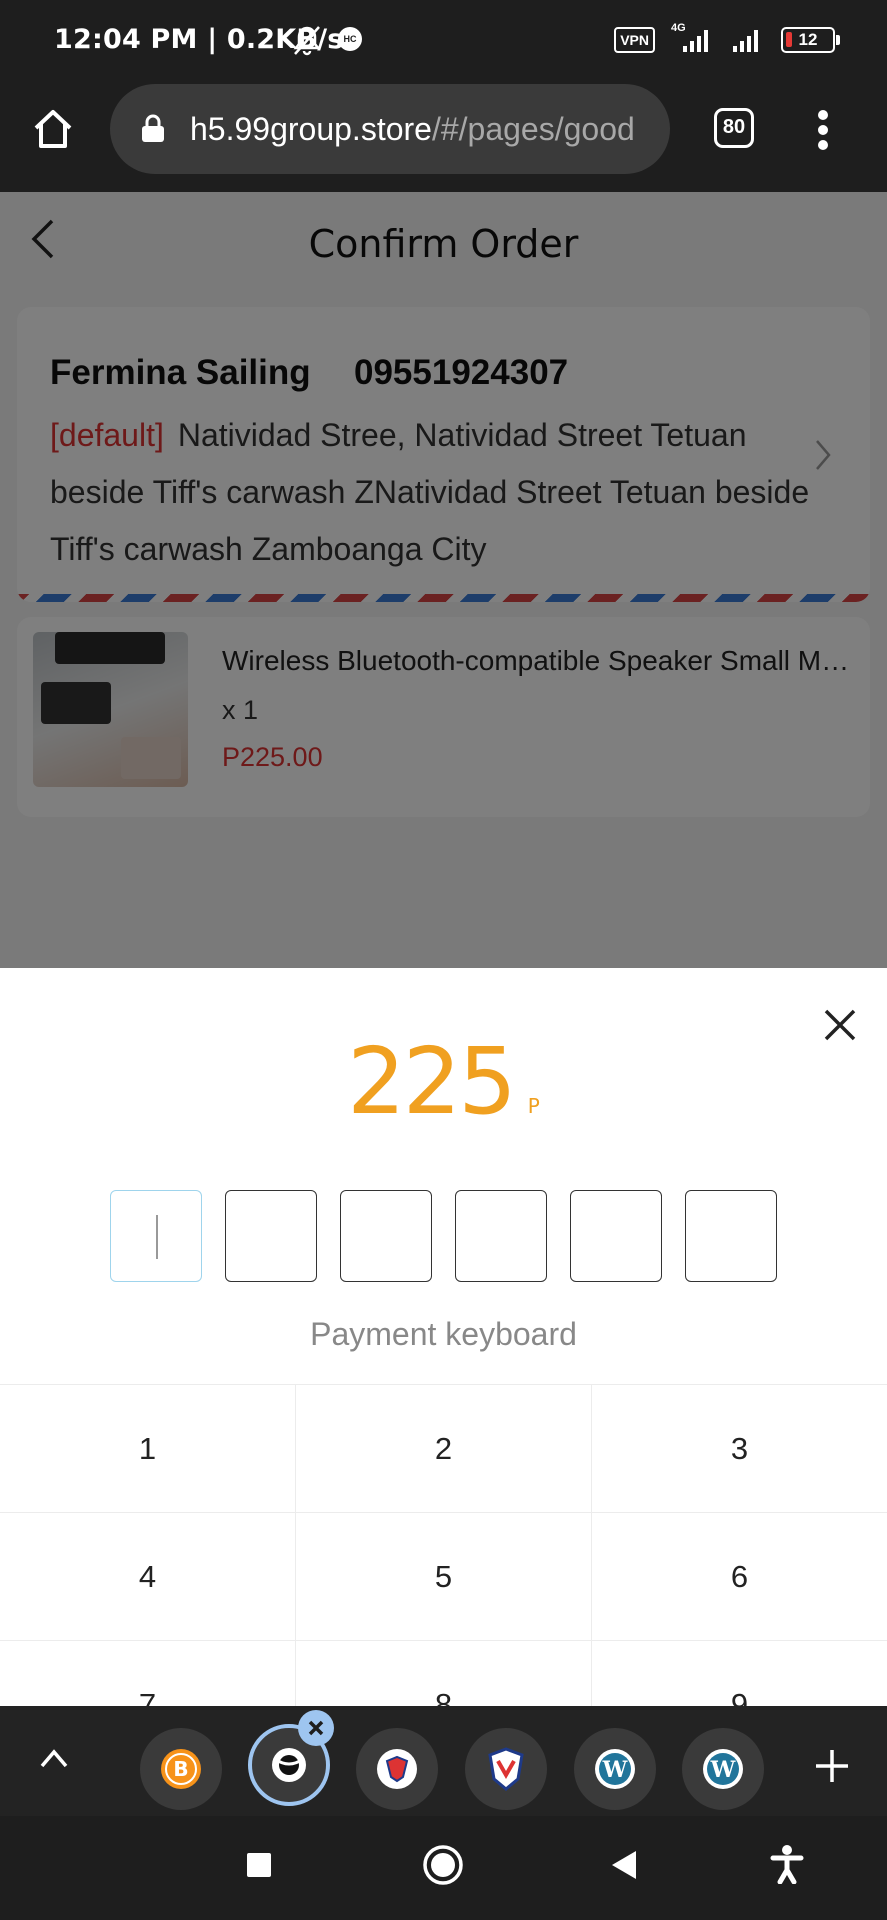 This screenshot has width=887, height=1920. Describe the element at coordinates (739, 1448) in the screenshot. I see `key-3: 3` at that location.